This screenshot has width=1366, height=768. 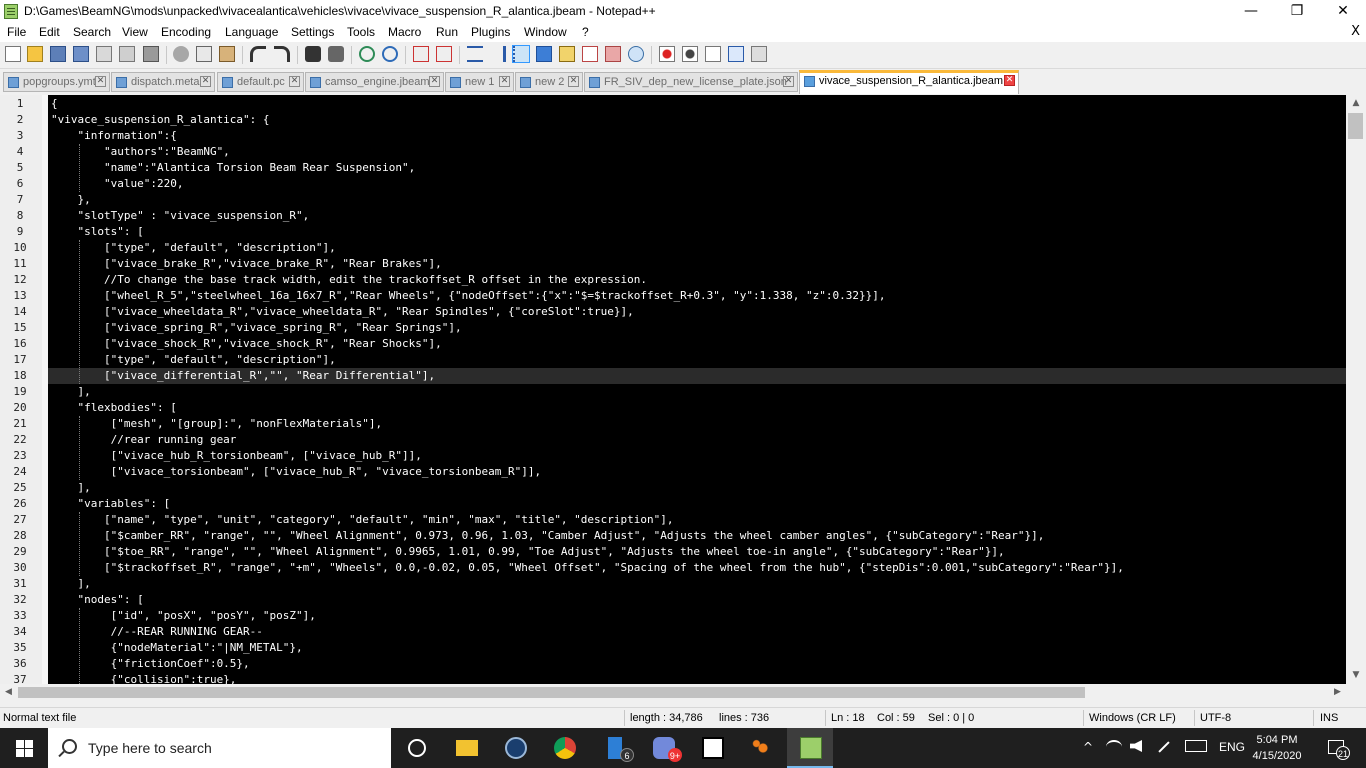 What do you see at coordinates (679, 632) in the screenshot?
I see `code-line: 34 //--REAR RUNNING GEAR--` at bounding box center [679, 632].